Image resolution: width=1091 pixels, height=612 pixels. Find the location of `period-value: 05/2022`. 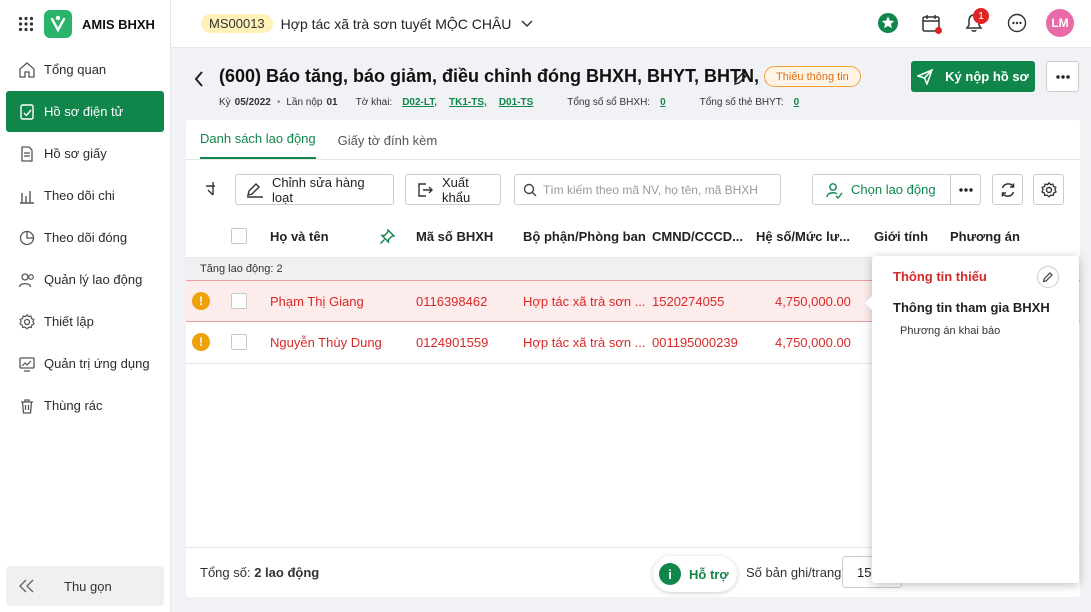

period-value: 05/2022 is located at coordinates (252, 102).